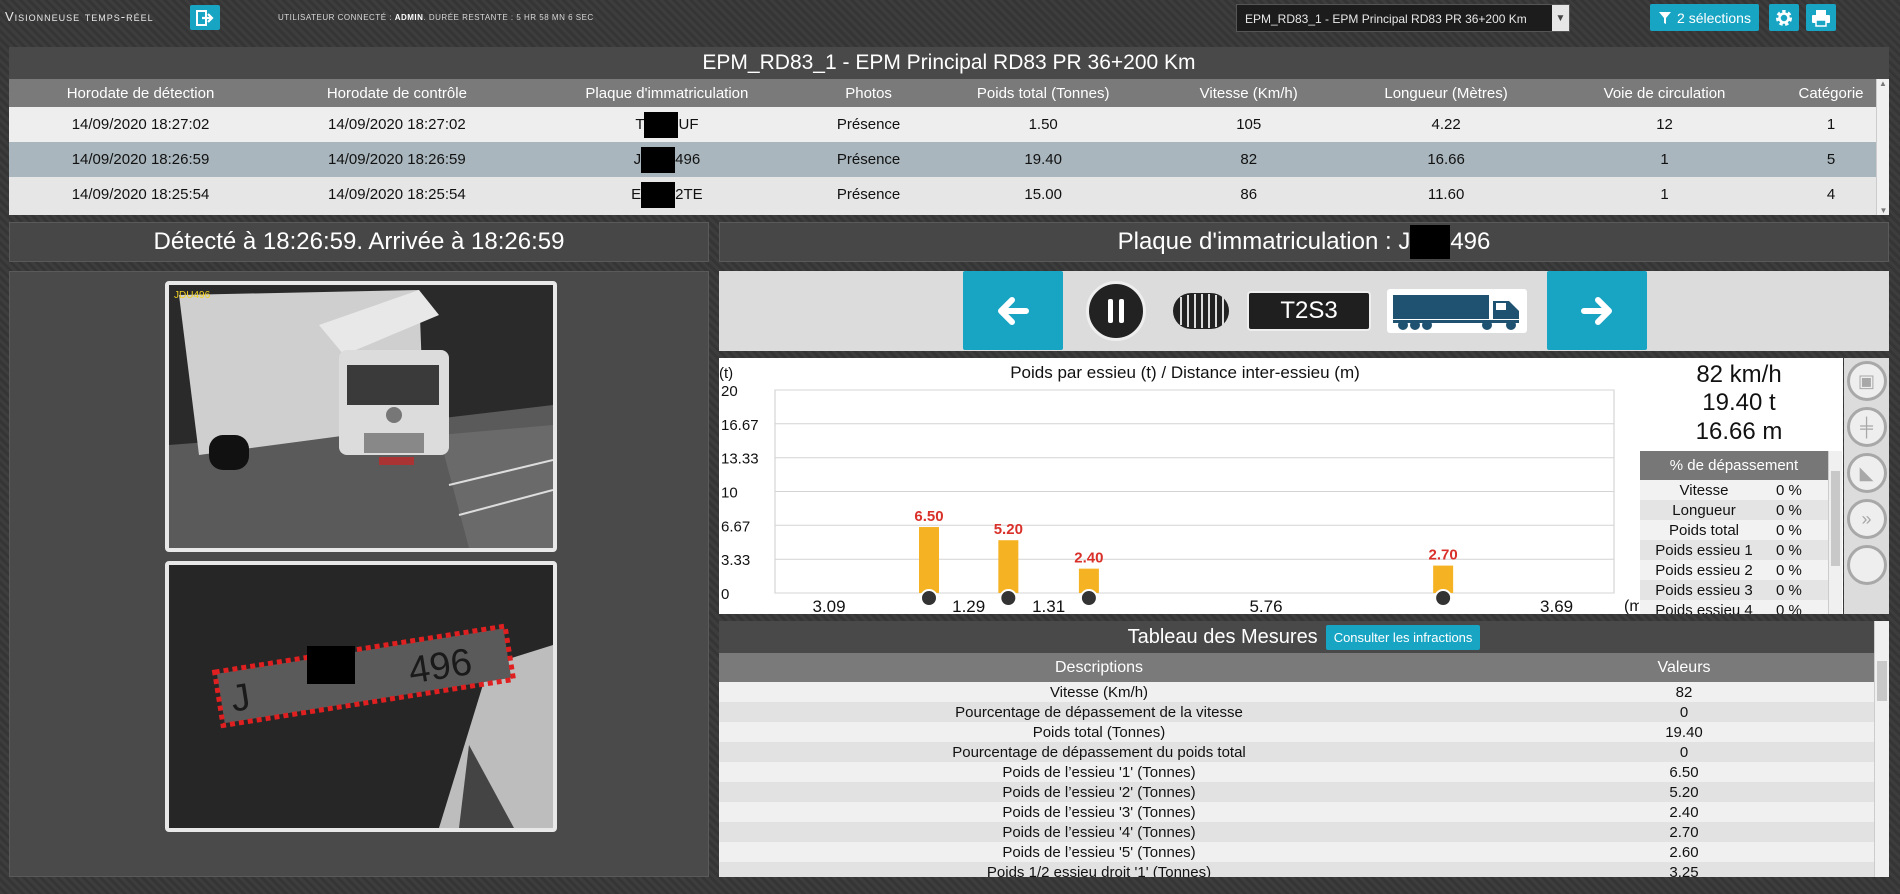 The image size is (1900, 894). I want to click on view-infractions-button: Consulter les infractions, so click(1403, 637).